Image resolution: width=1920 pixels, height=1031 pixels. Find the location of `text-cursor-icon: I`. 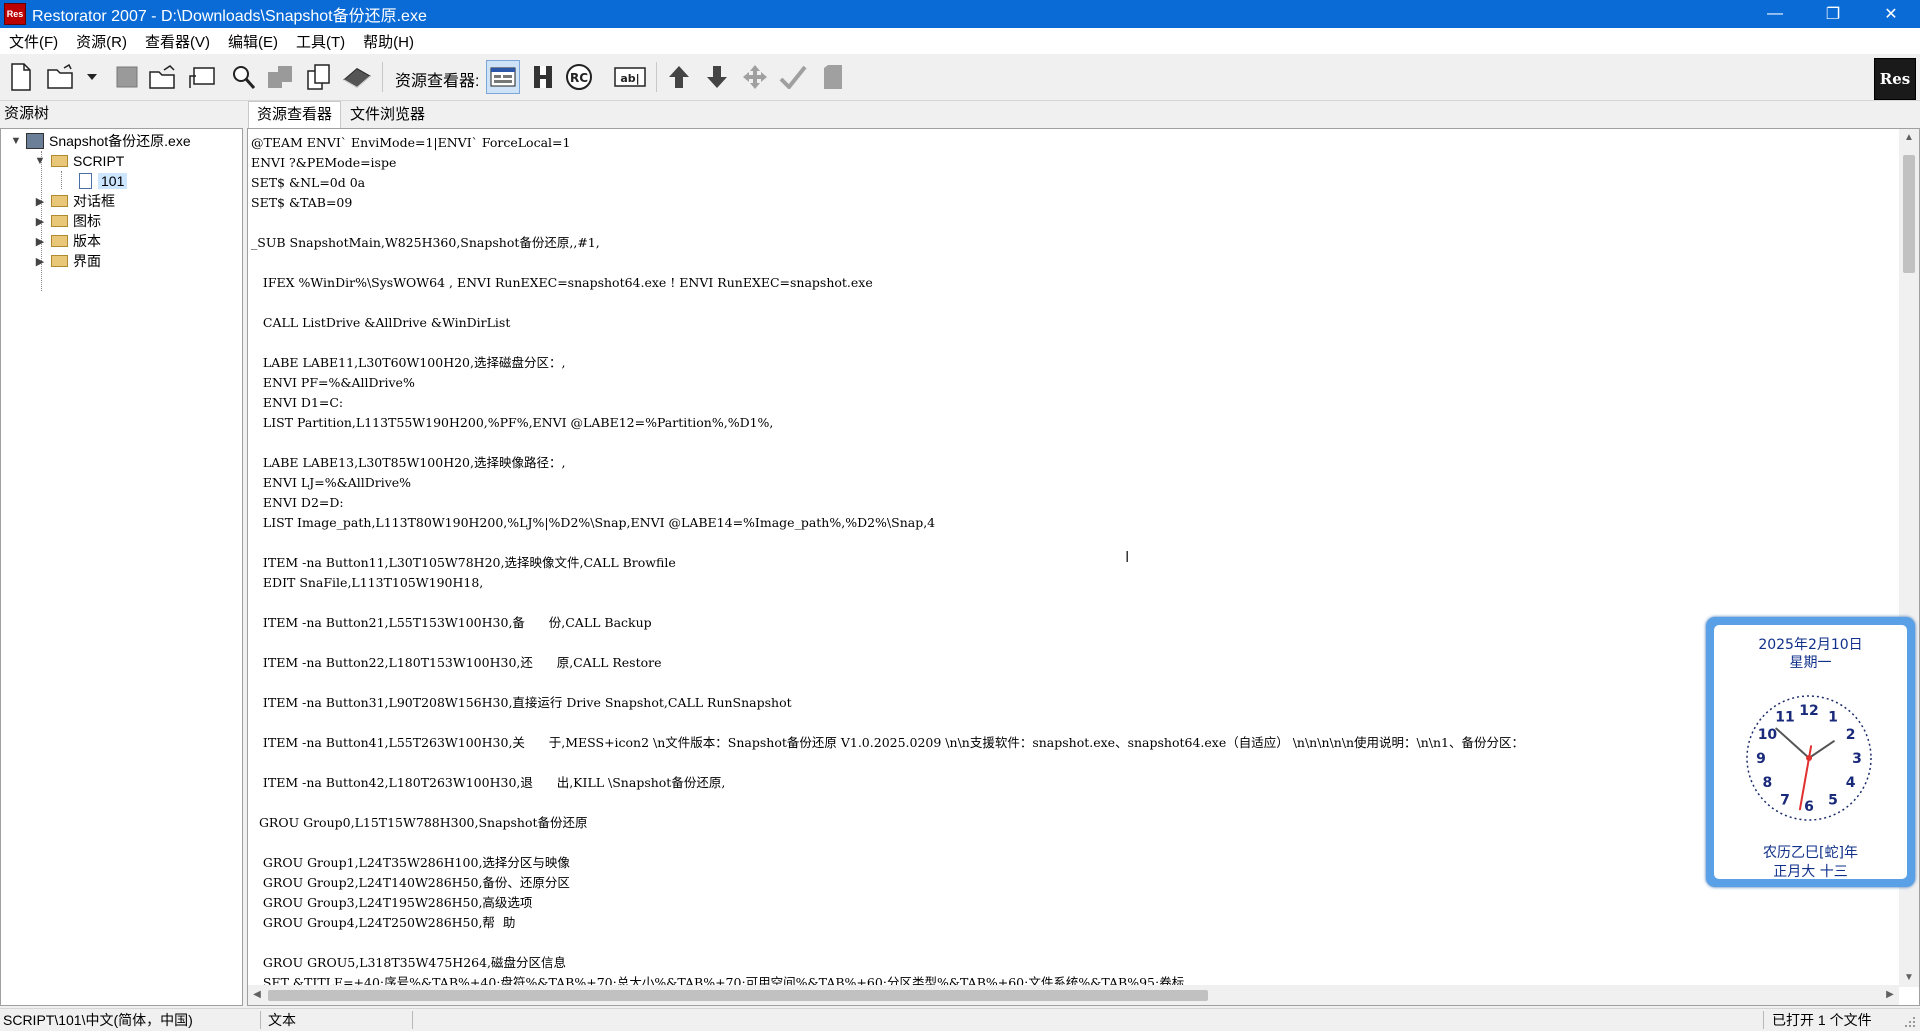

text-cursor-icon: I is located at coordinates (1127, 557).